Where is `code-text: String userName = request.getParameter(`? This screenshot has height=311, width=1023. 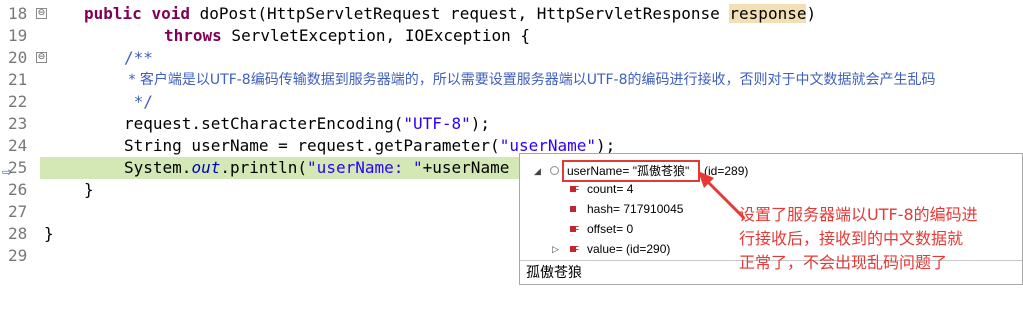 code-text: String userName = request.getParameter( is located at coordinates (312, 145).